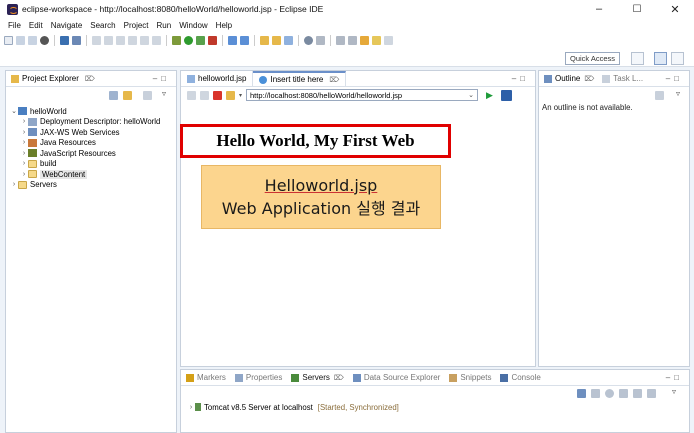 The height and width of the screenshot is (433, 694). I want to click on publish-icon, so click(651, 393).